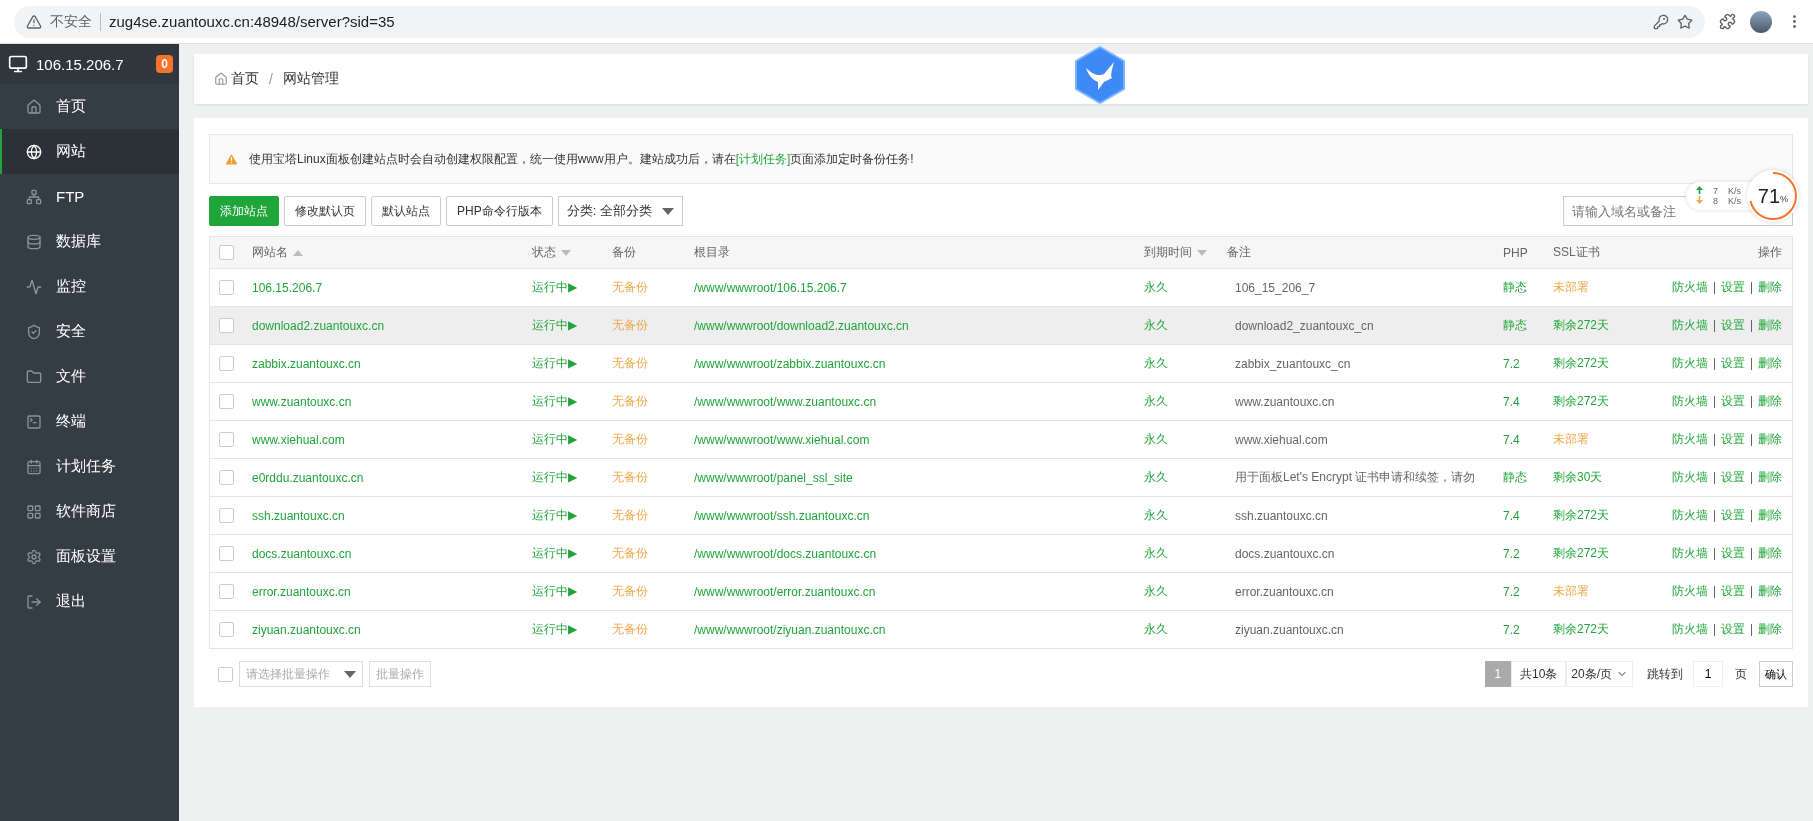 The width and height of the screenshot is (1813, 821). Describe the element at coordinates (1001, 326) in the screenshot. I see `table-row: download2.zuantouxc.cn 运行中▶ 无备份 /www/wwwroot/download2.zuantouxc.cn 永久 download2_zuantouxc_cn 静态 剩余272天 防火墙 设置 删除` at that location.